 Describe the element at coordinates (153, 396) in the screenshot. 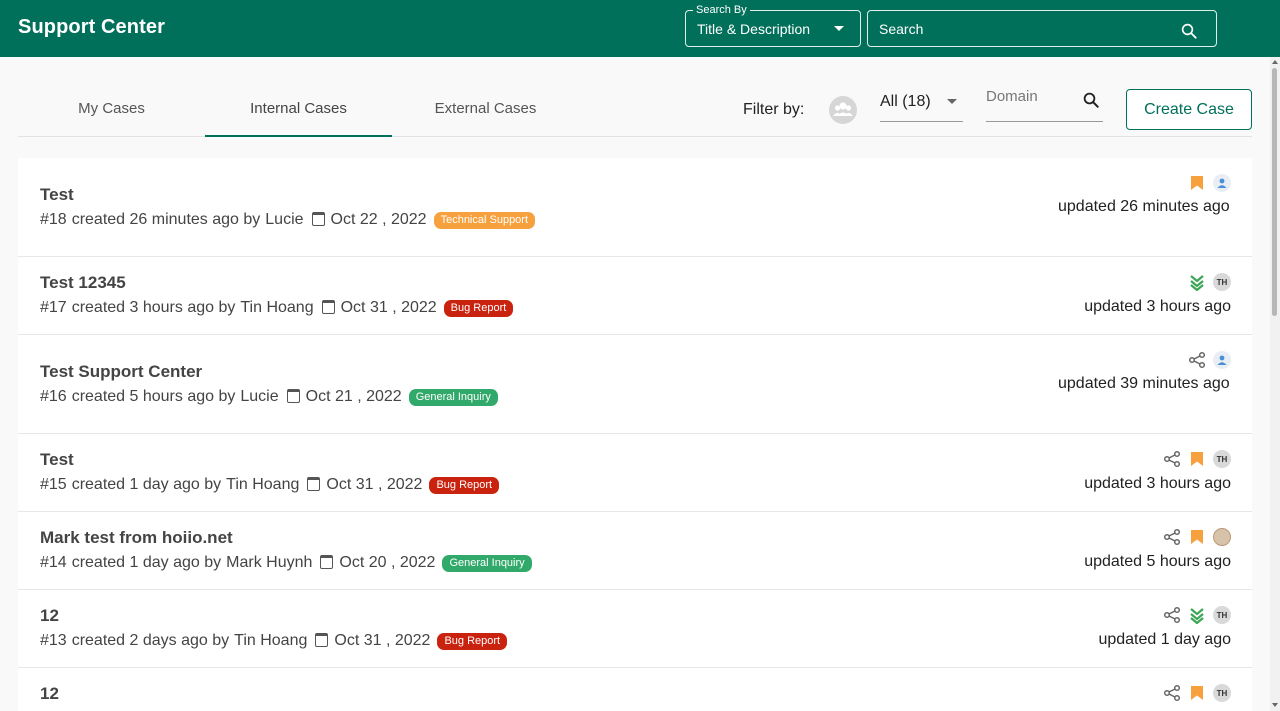

I see `case-created: created 5 hours ago by` at that location.